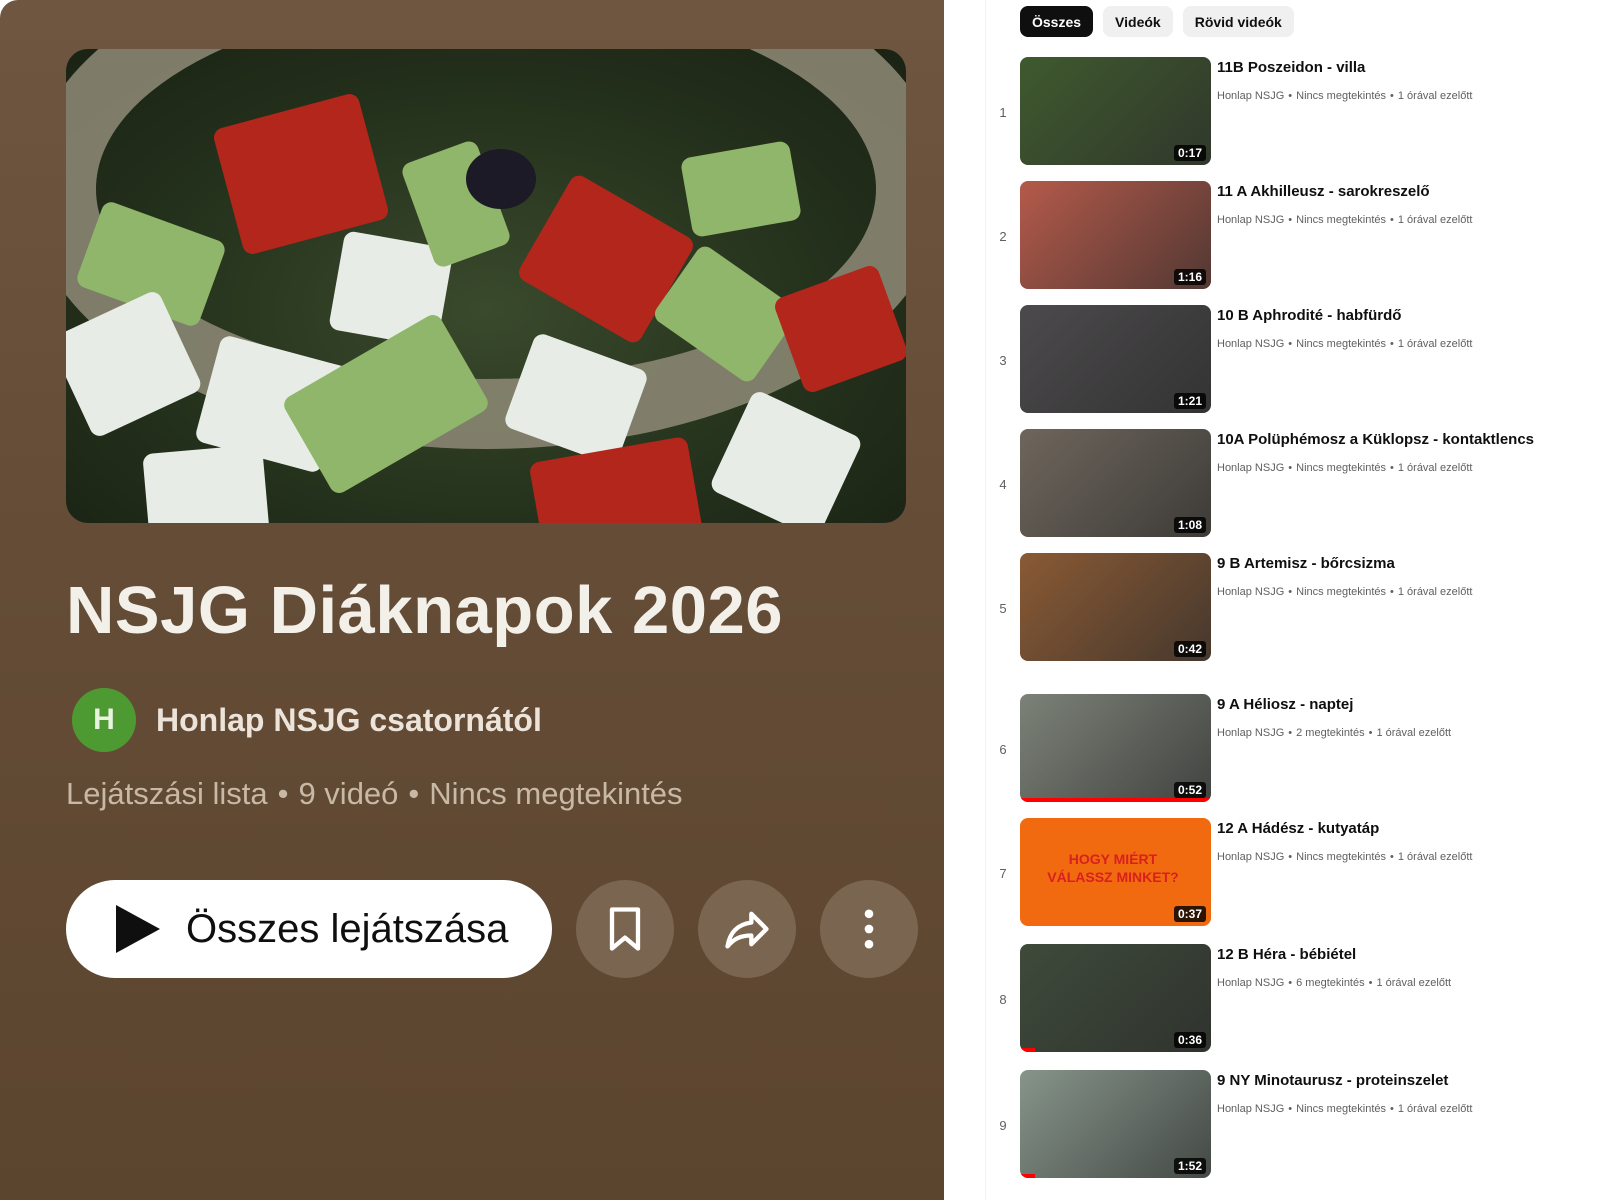 This screenshot has width=1600, height=1200. I want to click on video-duration: 0:17, so click(1189, 153).